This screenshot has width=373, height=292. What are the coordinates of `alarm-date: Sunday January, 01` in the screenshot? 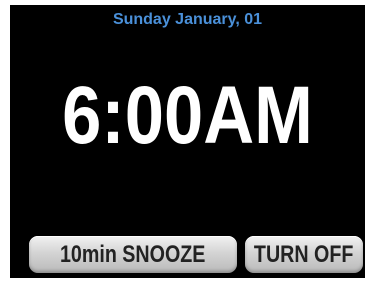 It's located at (187, 19).